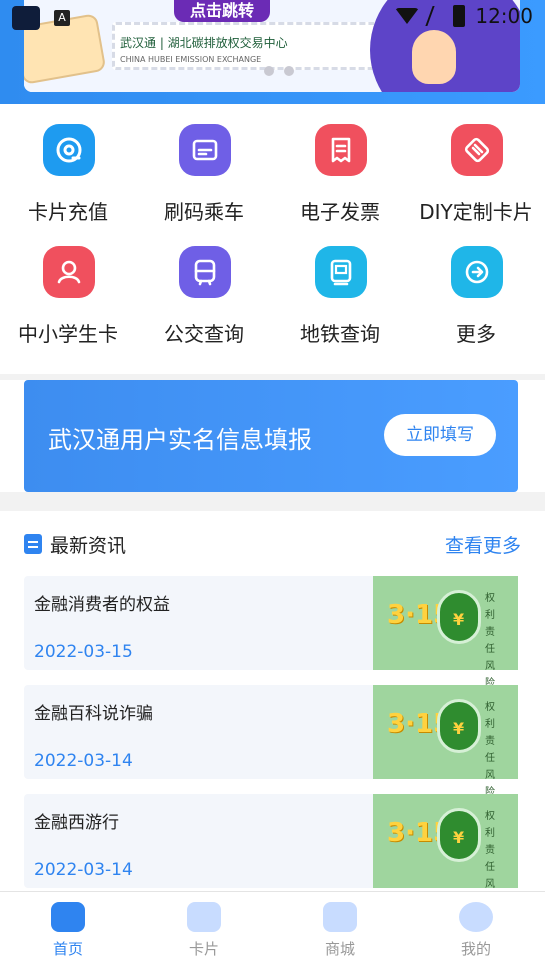 The height and width of the screenshot is (968, 545). I want to click on status-bar: A 12:00, so click(272, 18).